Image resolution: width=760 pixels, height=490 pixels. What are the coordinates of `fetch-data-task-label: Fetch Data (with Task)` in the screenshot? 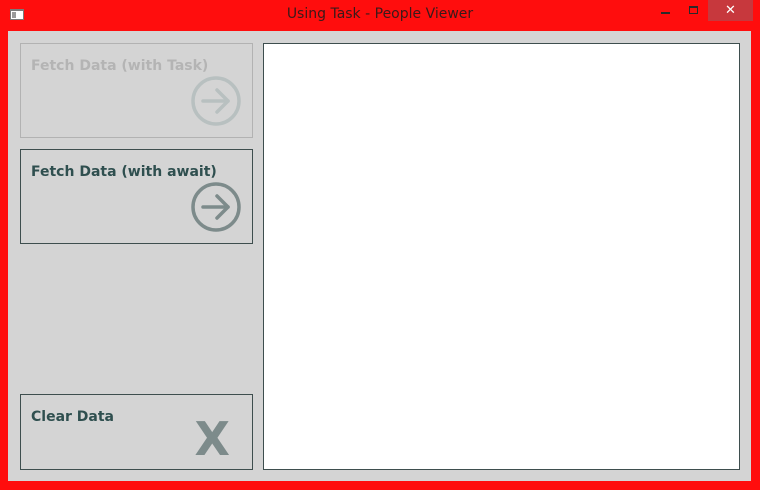 It's located at (120, 66).